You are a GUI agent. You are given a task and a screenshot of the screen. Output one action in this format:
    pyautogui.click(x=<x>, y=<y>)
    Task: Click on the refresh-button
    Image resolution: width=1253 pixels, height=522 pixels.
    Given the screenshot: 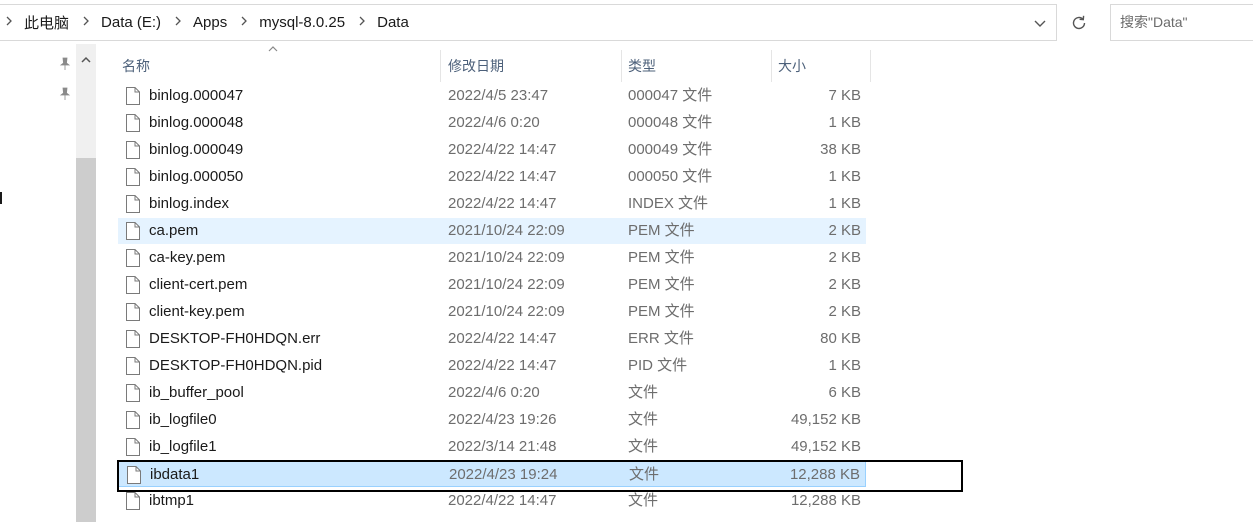 What is the action you would take?
    pyautogui.click(x=1079, y=22)
    